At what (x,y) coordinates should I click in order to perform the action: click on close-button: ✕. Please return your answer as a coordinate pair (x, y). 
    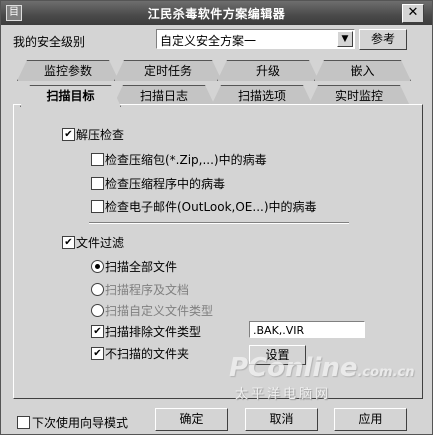
    Looking at the image, I should click on (413, 13).